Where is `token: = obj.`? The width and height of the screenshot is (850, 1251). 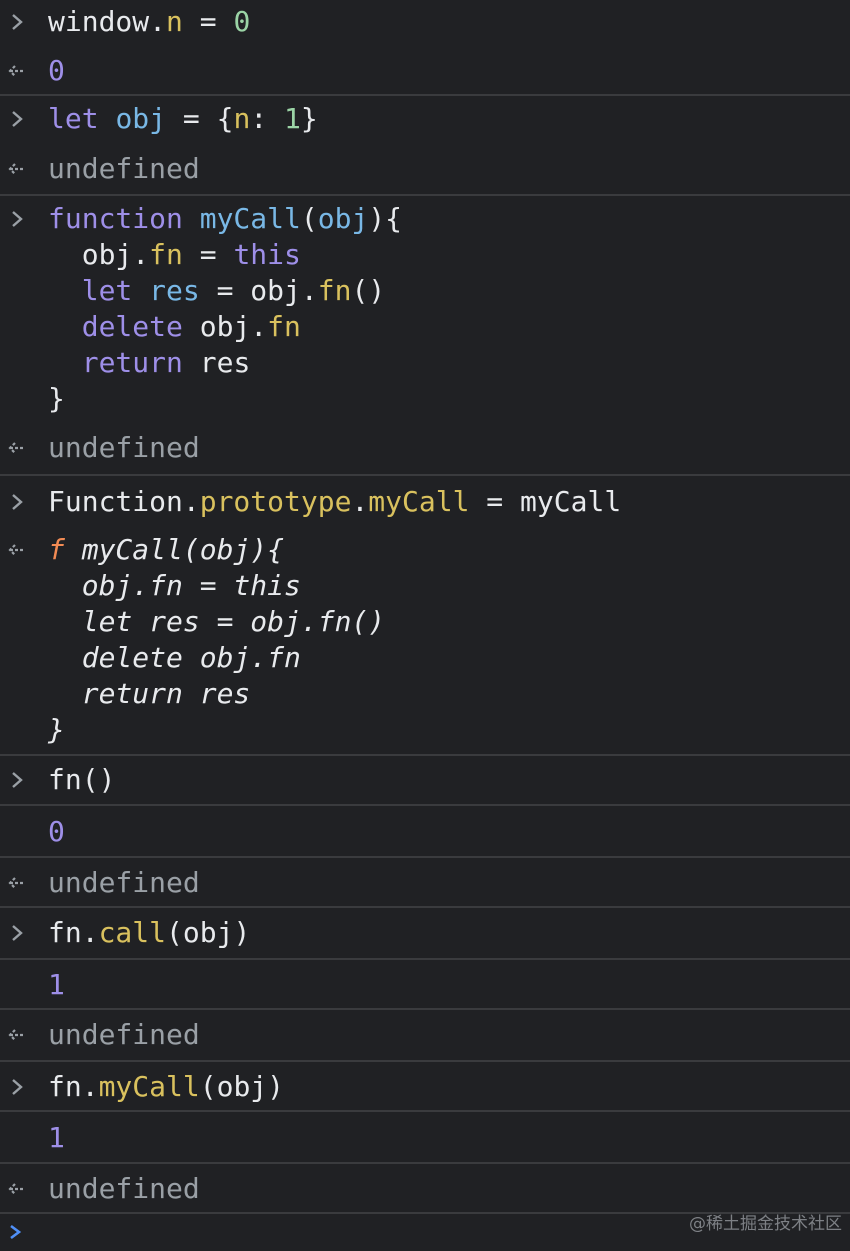 token: = obj. is located at coordinates (258, 290).